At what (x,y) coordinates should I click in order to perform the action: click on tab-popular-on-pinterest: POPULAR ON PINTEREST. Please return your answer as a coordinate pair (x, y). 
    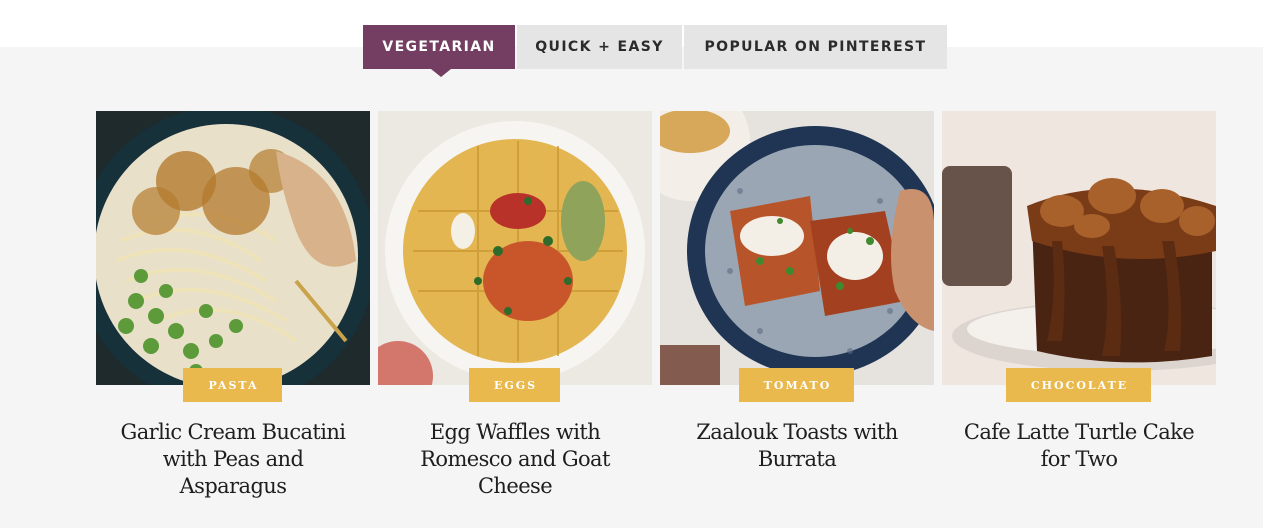
    Looking at the image, I should click on (815, 47).